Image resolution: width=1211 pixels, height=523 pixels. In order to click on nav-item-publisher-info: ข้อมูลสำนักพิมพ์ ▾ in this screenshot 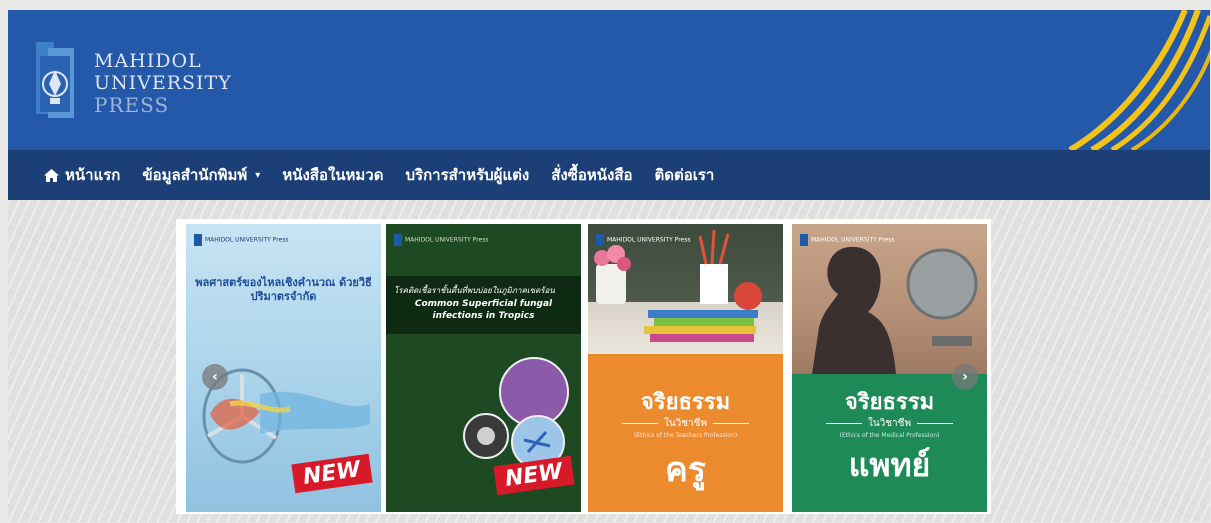, I will do `click(201, 175)`.